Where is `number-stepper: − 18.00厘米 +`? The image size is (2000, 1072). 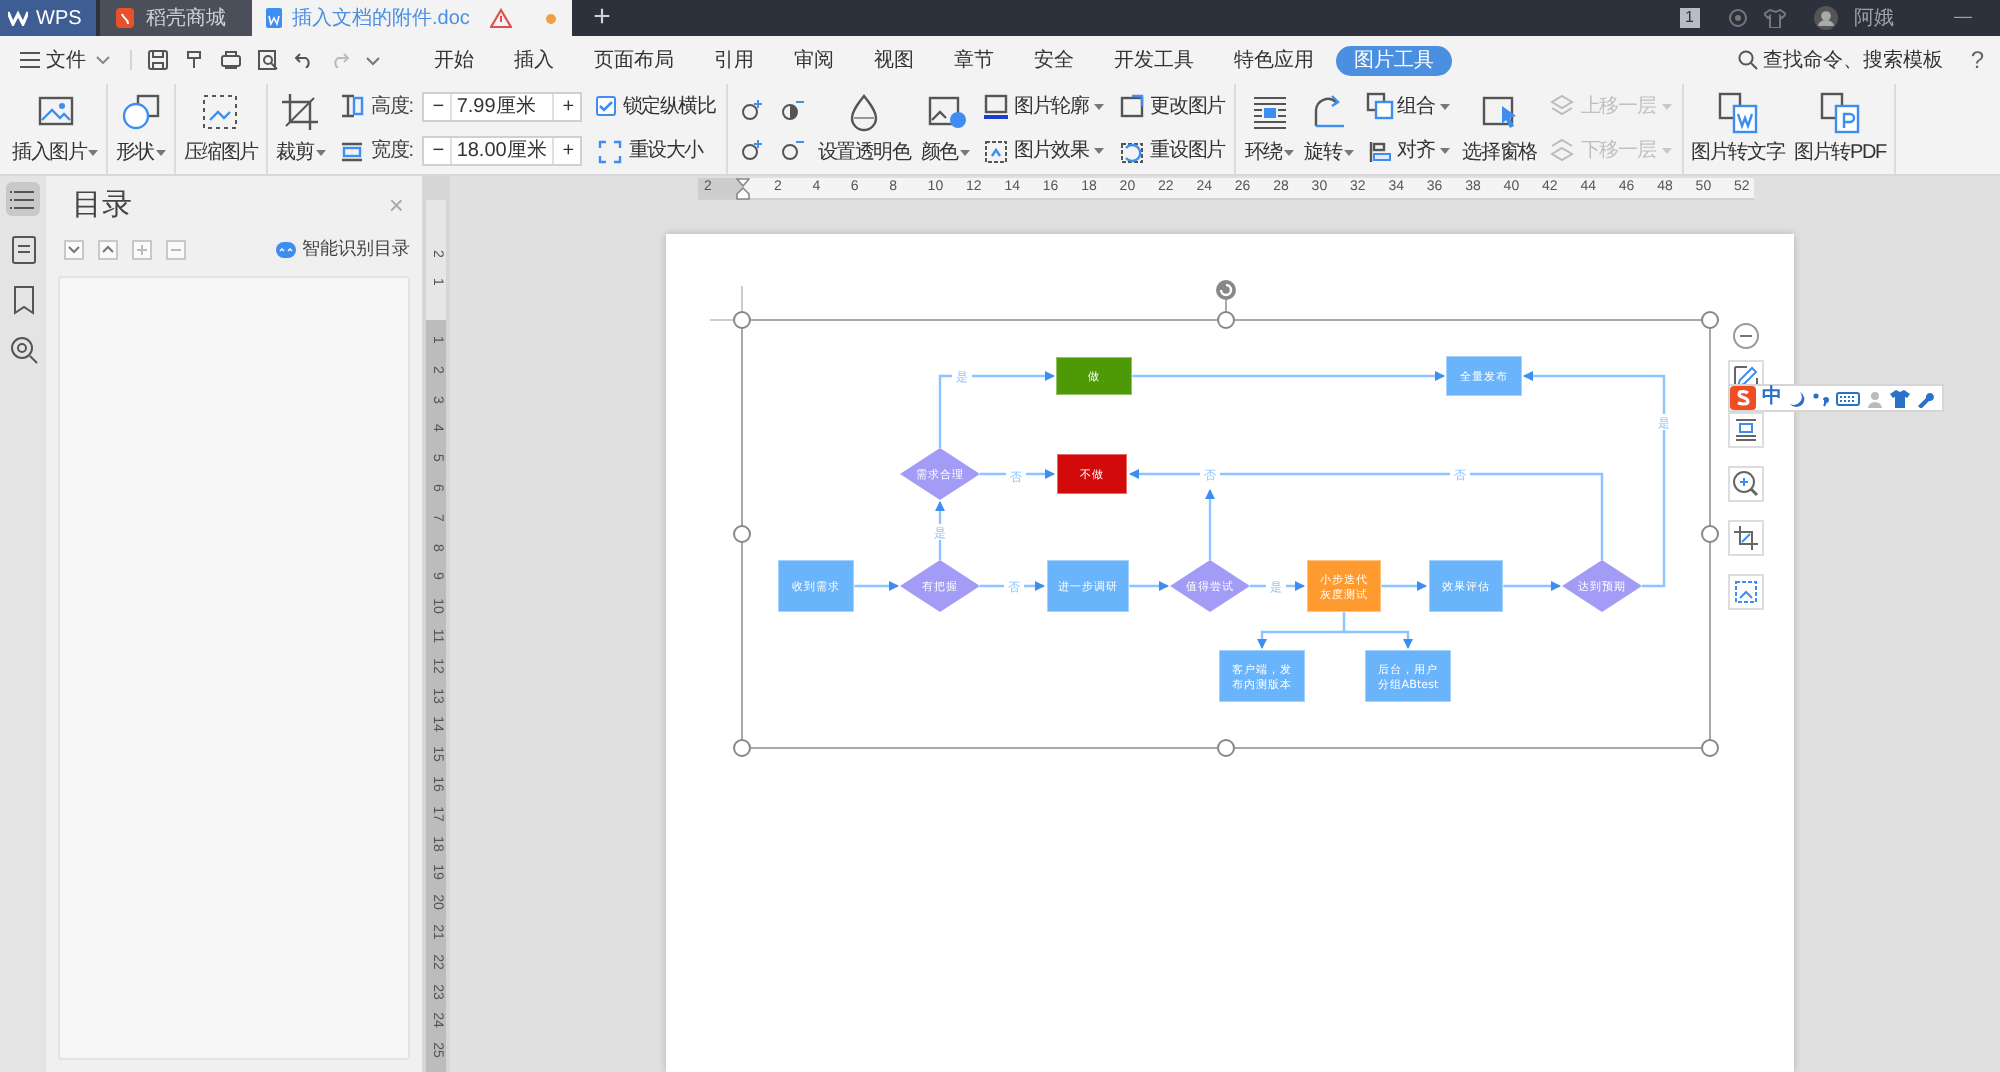 number-stepper: − 18.00厘米 + is located at coordinates (502, 151).